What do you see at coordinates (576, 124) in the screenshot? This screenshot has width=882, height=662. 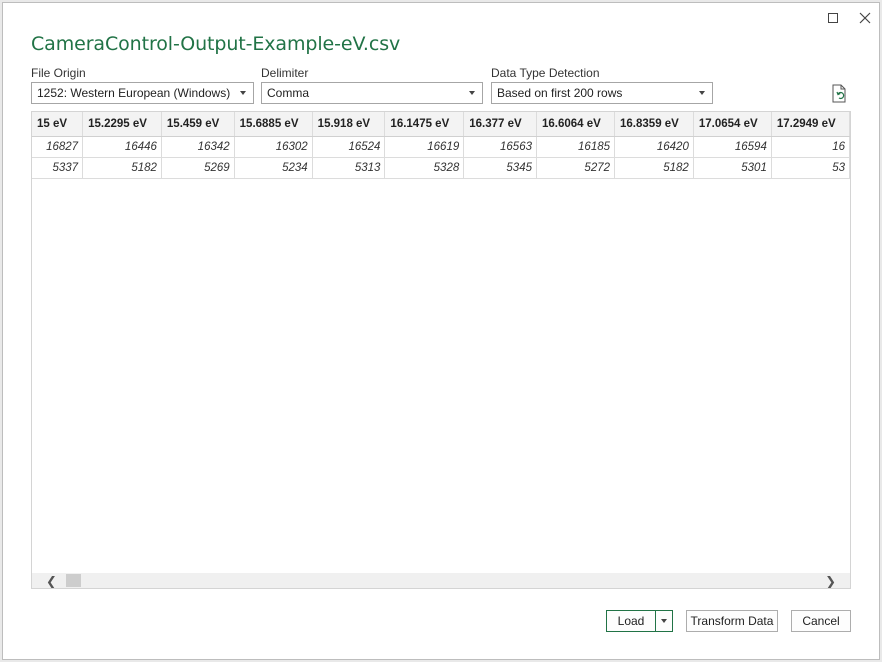 I see `column-header: 16.6064 eV` at bounding box center [576, 124].